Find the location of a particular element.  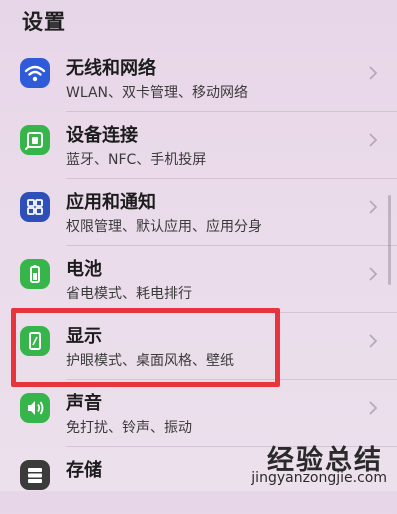

page-title: 设置 is located at coordinates (44, 22).